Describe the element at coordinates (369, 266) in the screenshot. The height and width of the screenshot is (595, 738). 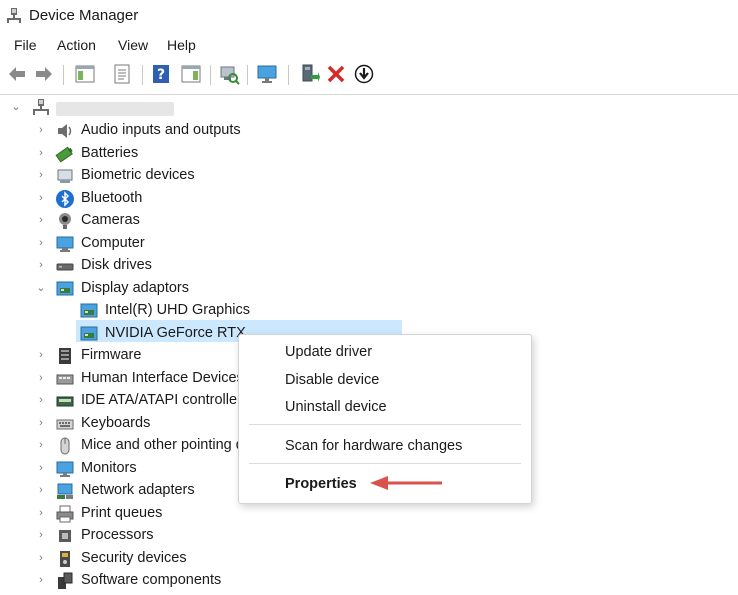
I see `tree-category-disk-drives: › Disk drives` at that location.